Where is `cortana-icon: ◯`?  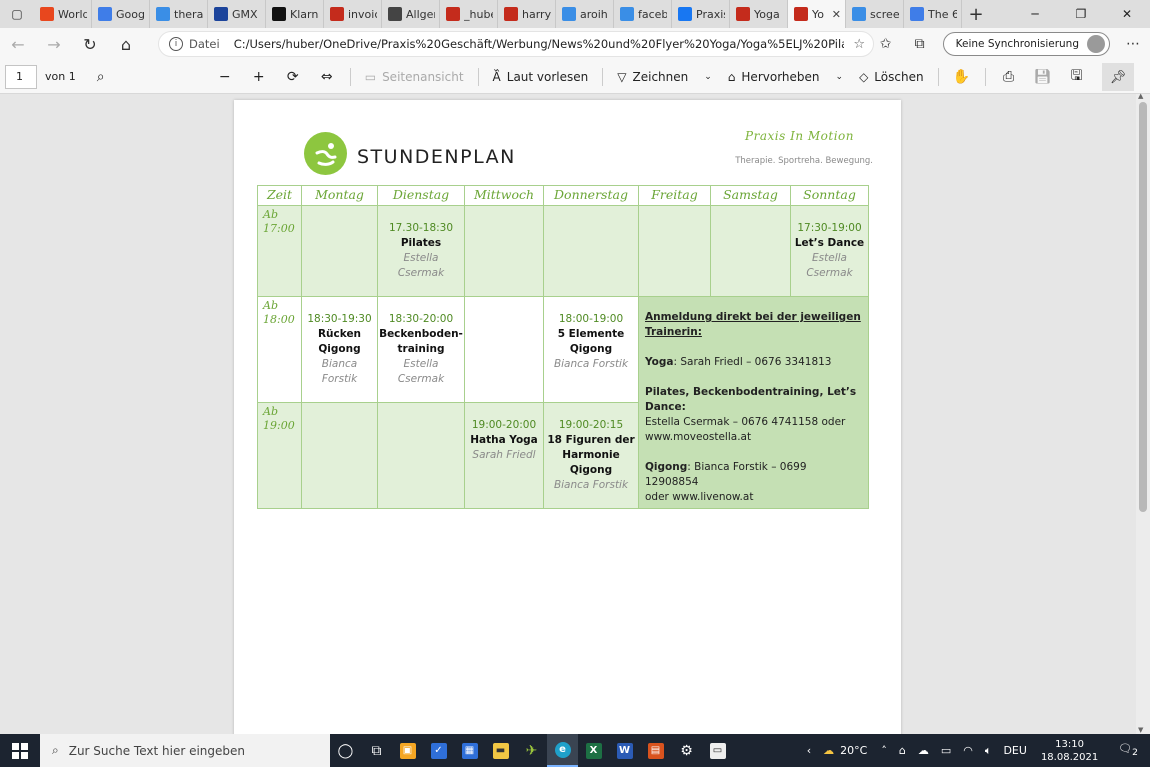 cortana-icon: ◯ is located at coordinates (345, 750).